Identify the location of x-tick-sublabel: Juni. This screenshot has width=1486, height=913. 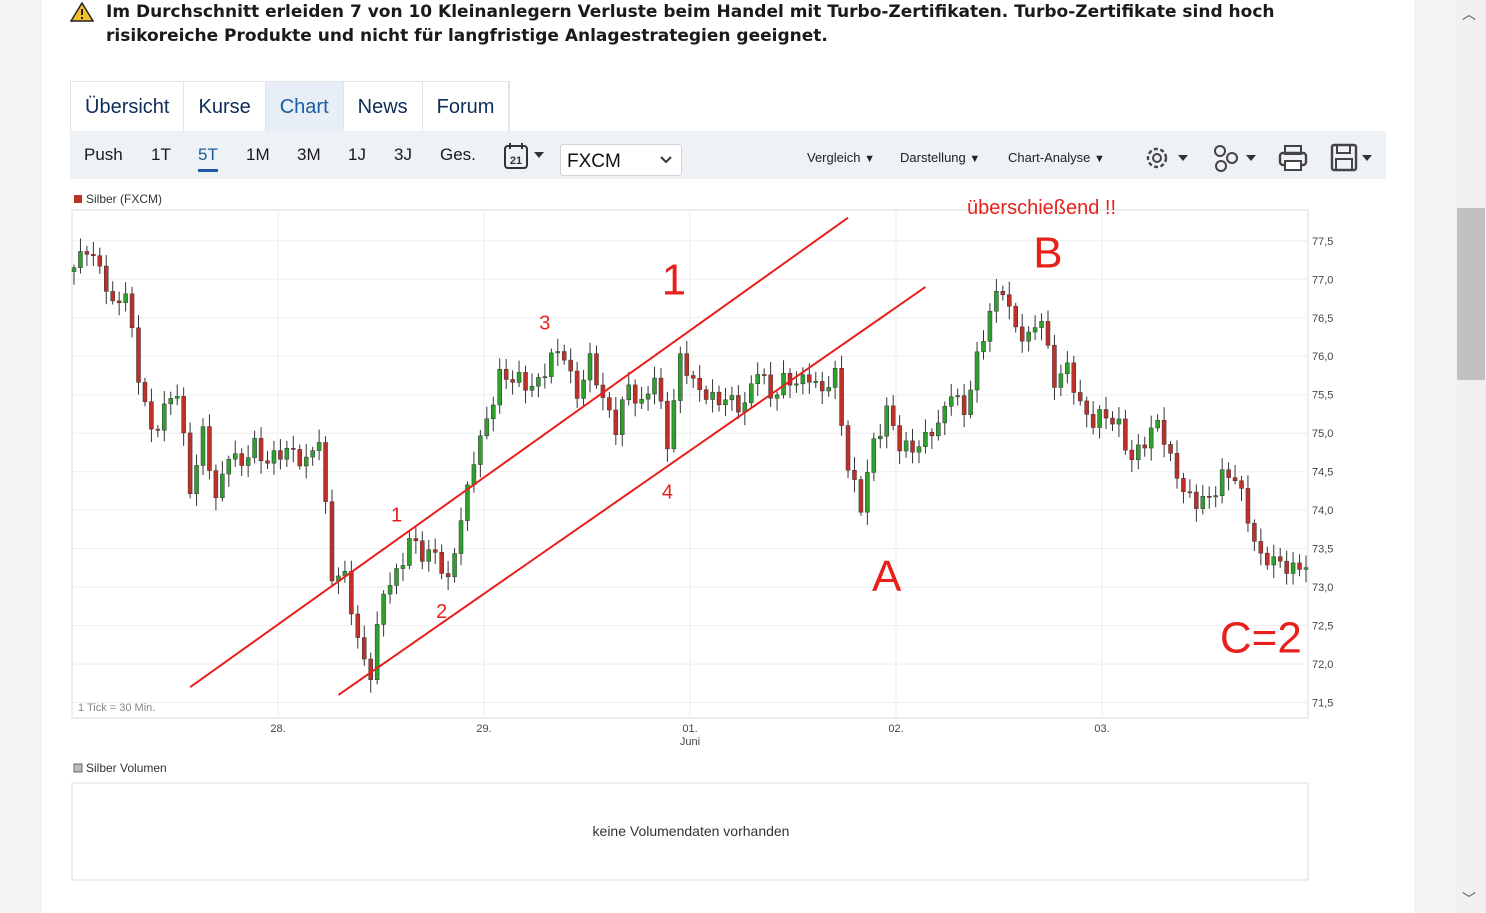
(690, 742).